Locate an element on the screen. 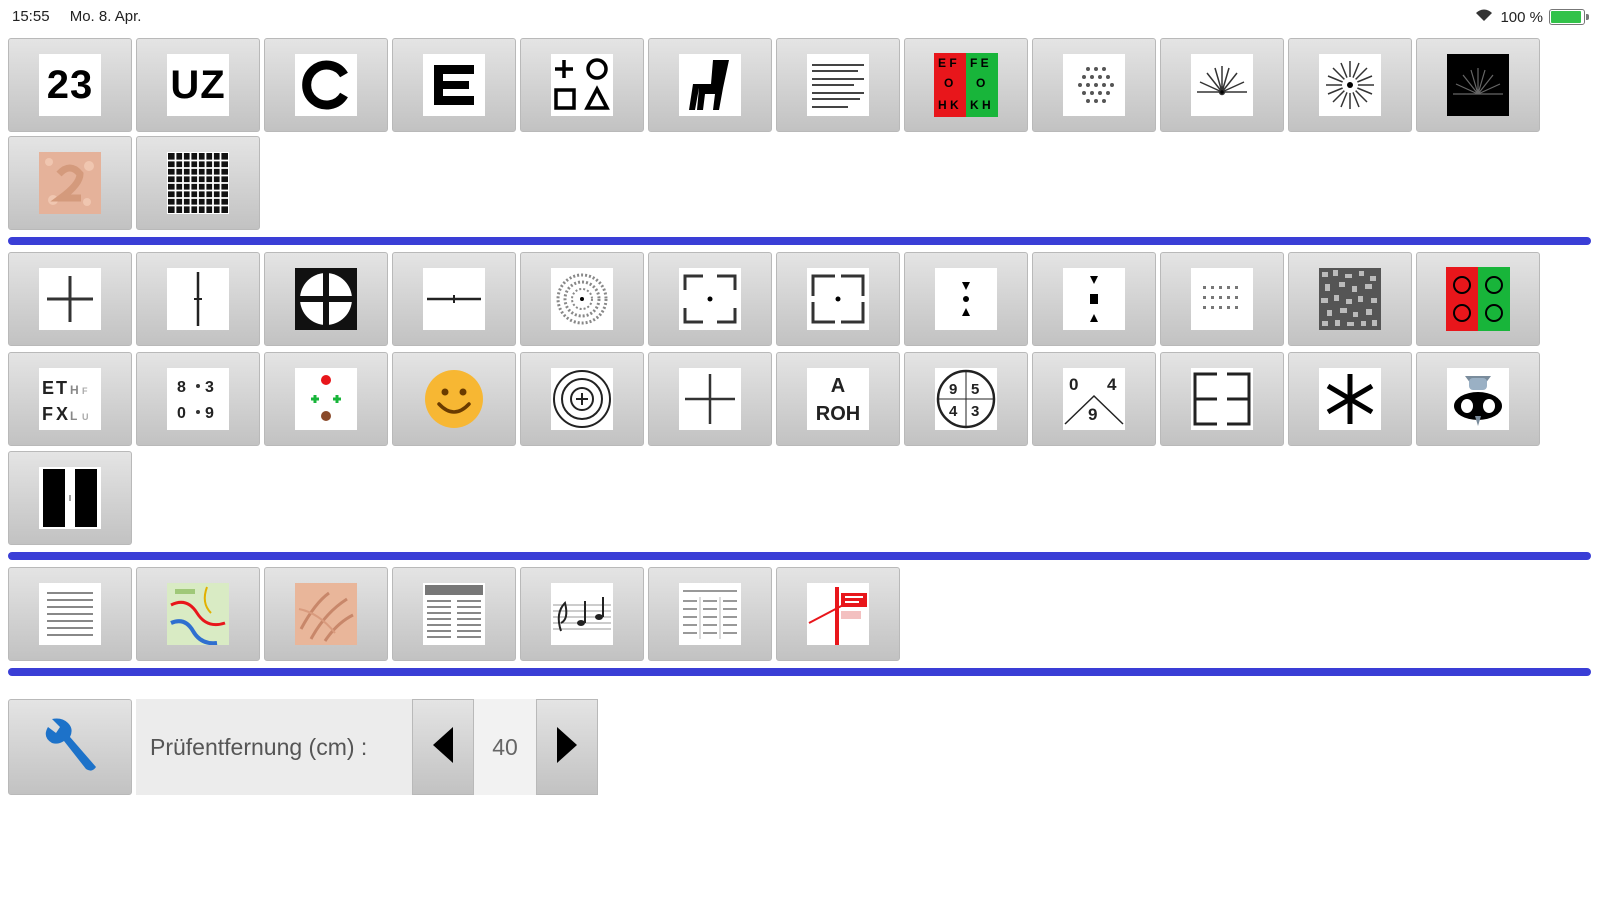  letters-test-button: UZ is located at coordinates (198, 85).